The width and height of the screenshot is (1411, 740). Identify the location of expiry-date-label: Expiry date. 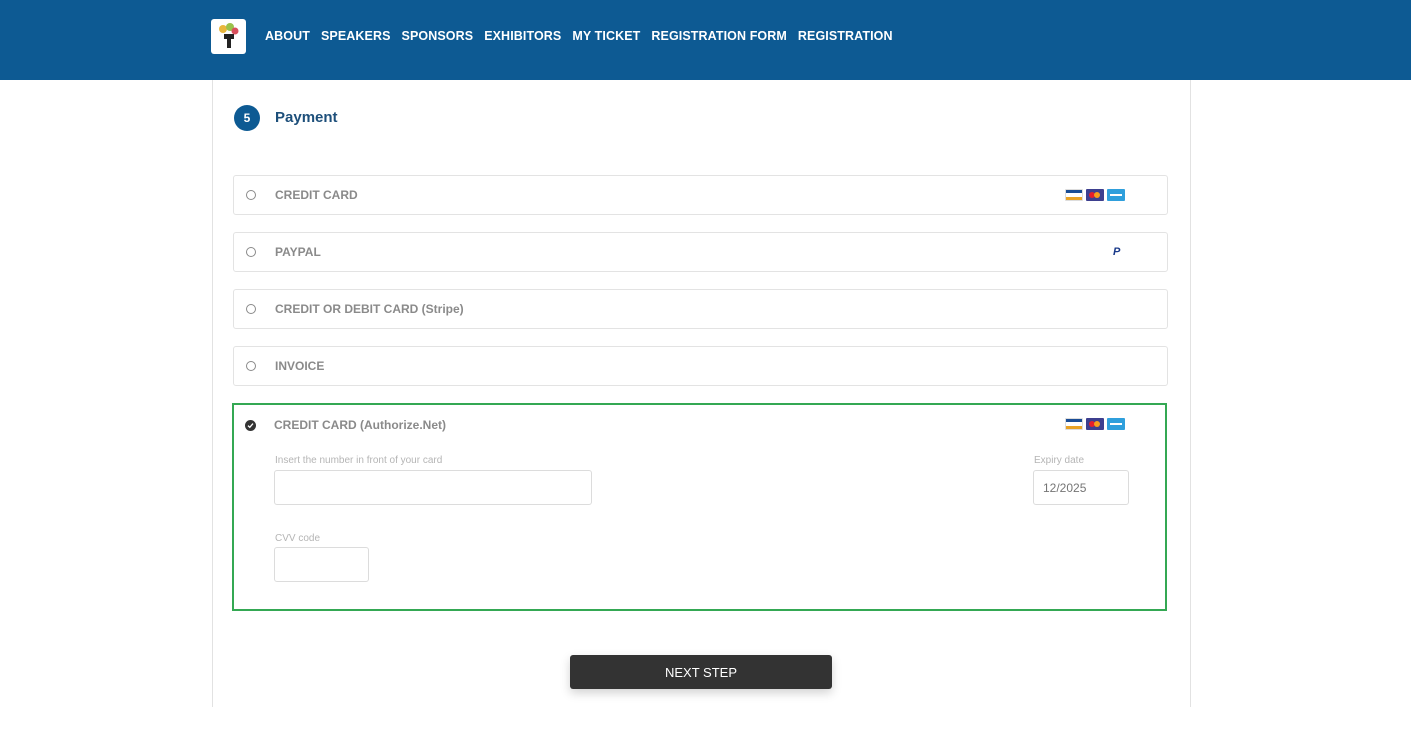
(1059, 460).